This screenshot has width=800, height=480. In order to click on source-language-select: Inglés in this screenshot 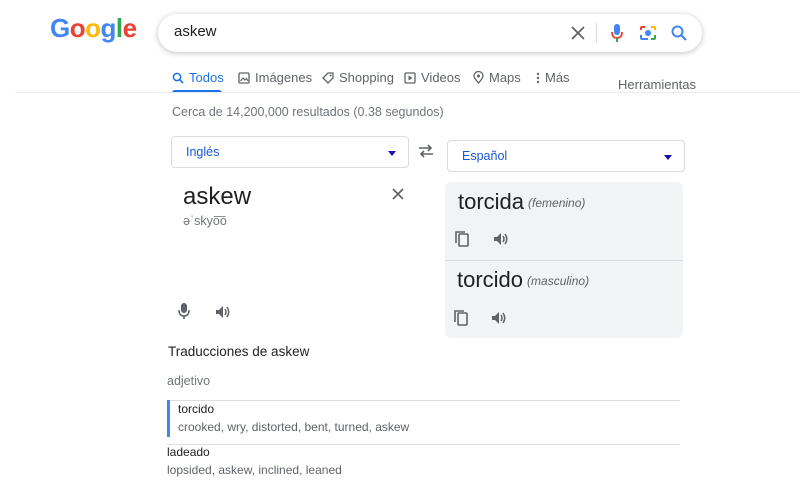, I will do `click(290, 152)`.